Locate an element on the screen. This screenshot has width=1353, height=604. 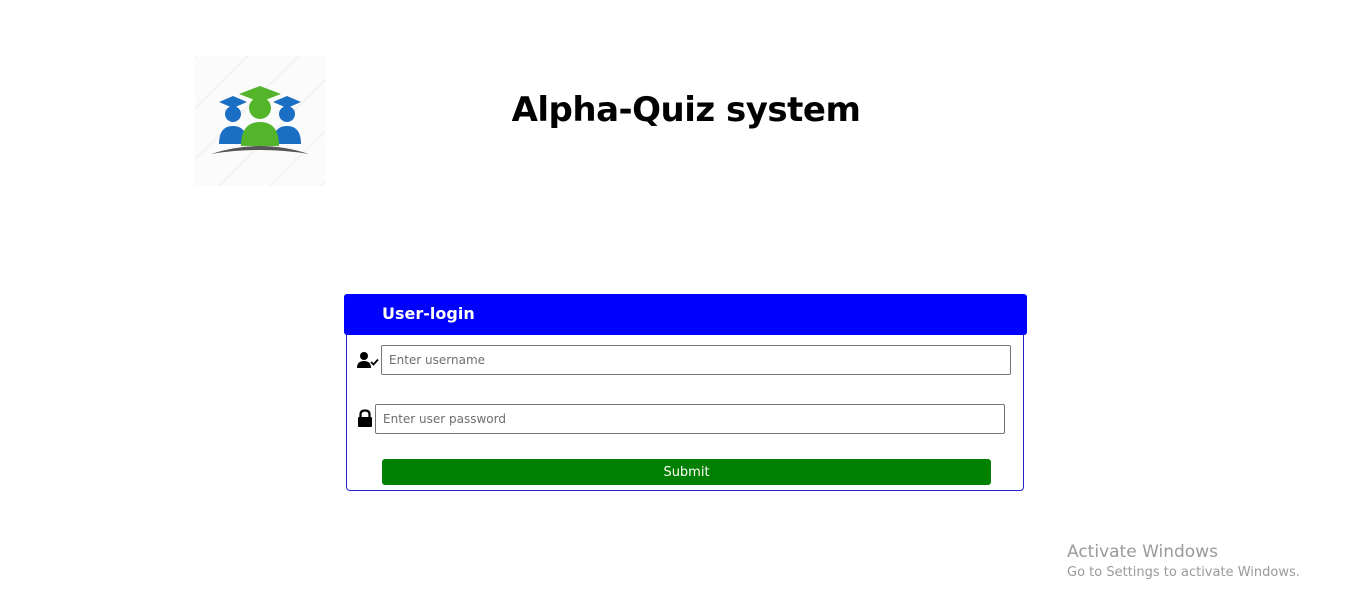
user-check-icon is located at coordinates (368, 361).